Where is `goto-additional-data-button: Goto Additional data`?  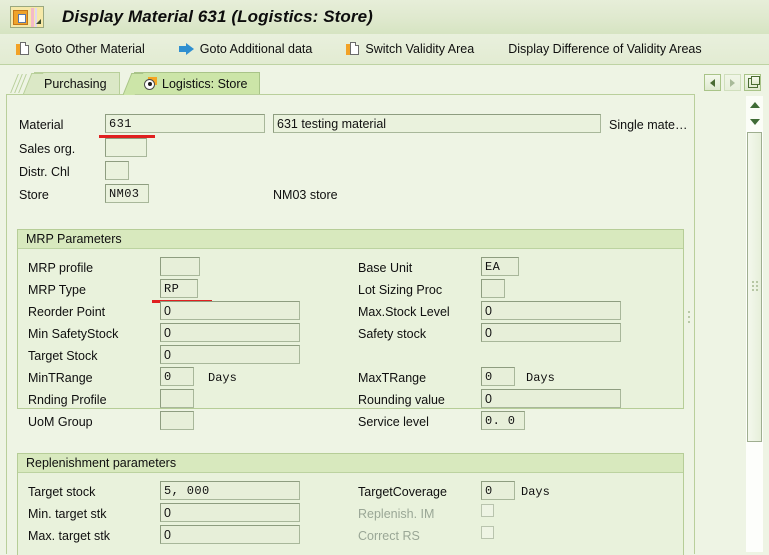 goto-additional-data-button: Goto Additional data is located at coordinates (246, 49).